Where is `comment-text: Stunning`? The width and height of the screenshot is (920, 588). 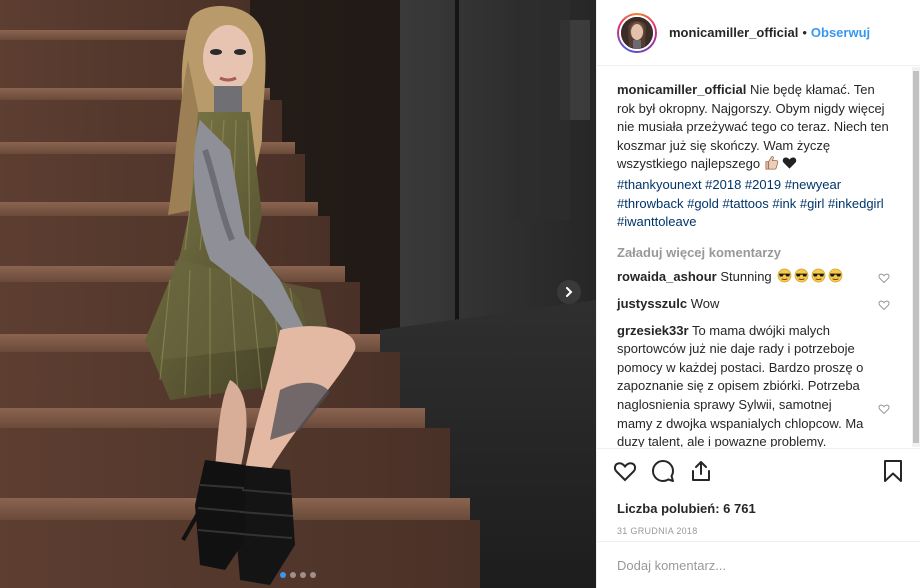
comment-text: Stunning is located at coordinates (746, 277).